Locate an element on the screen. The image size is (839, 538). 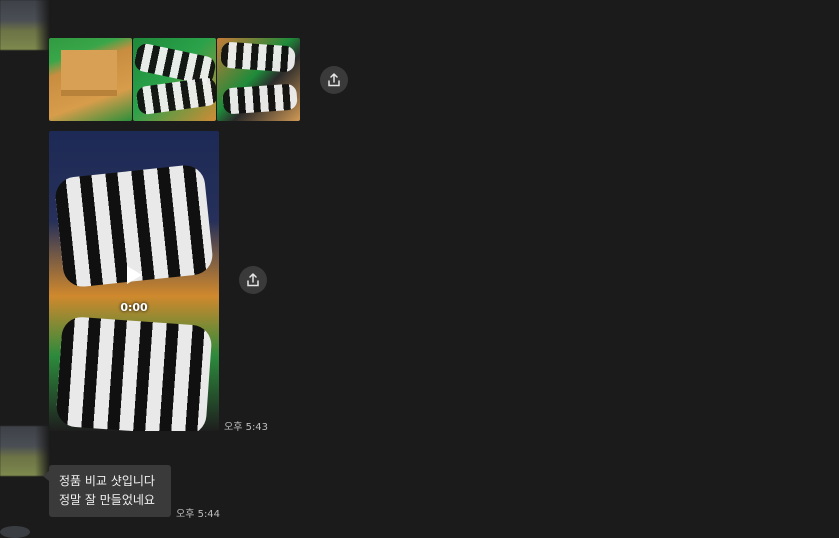
play-button is located at coordinates (134, 275).